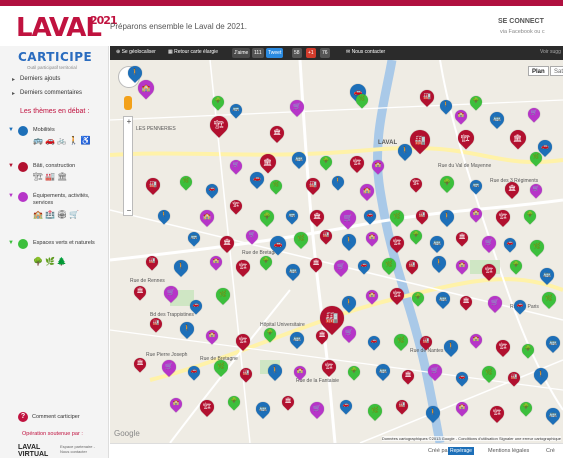 The image size is (563, 458). What do you see at coordinates (297, 53) in the screenshot?
I see `tweet-count: 58` at bounding box center [297, 53].